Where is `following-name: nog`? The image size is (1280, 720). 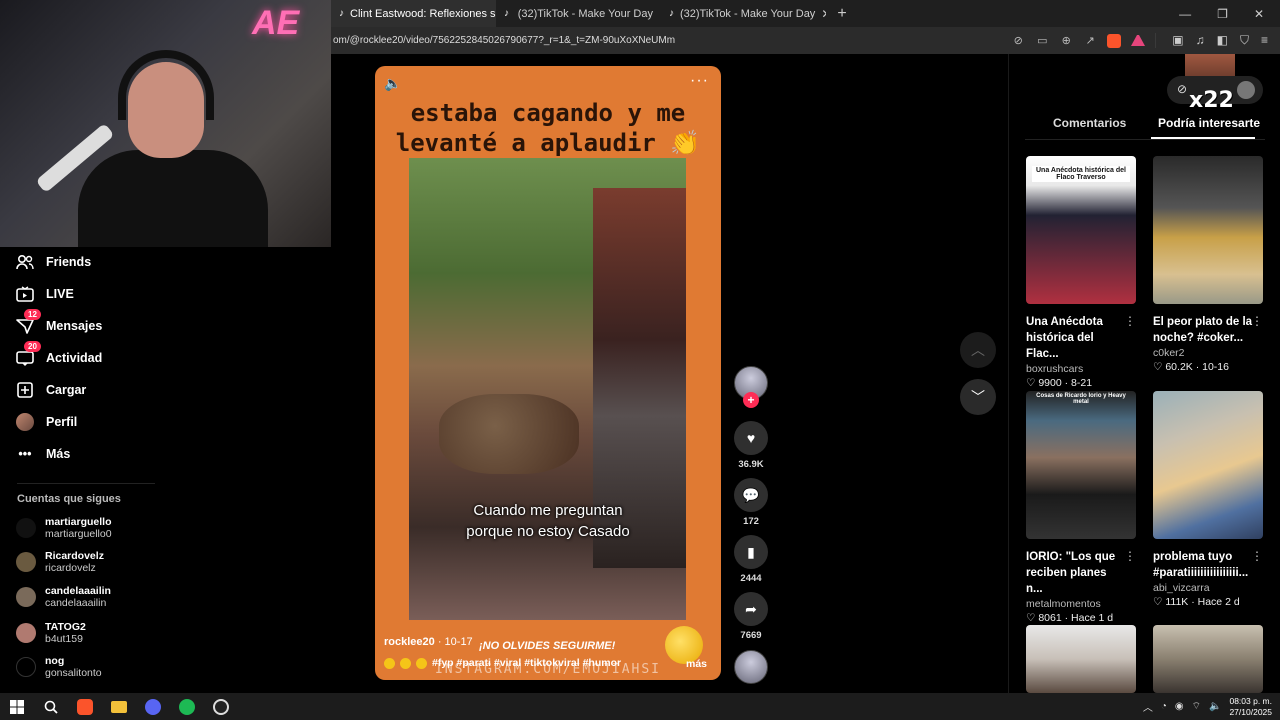
following-name: nog is located at coordinates (55, 661).